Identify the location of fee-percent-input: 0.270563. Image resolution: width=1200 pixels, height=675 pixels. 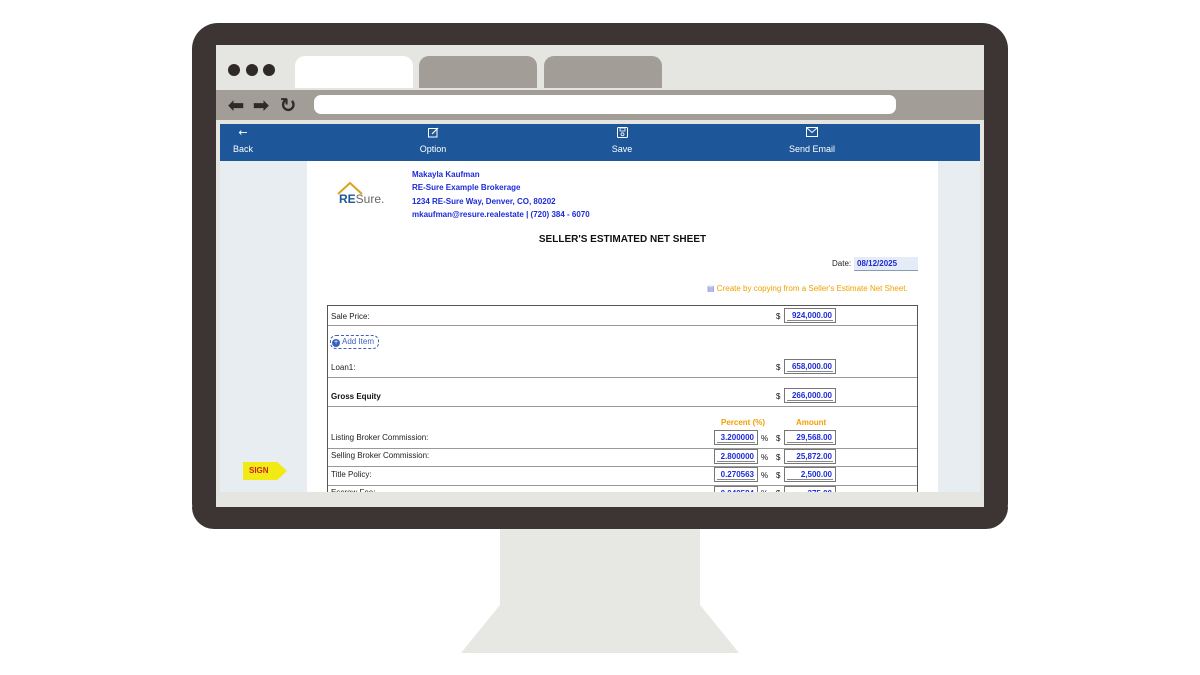
(736, 474).